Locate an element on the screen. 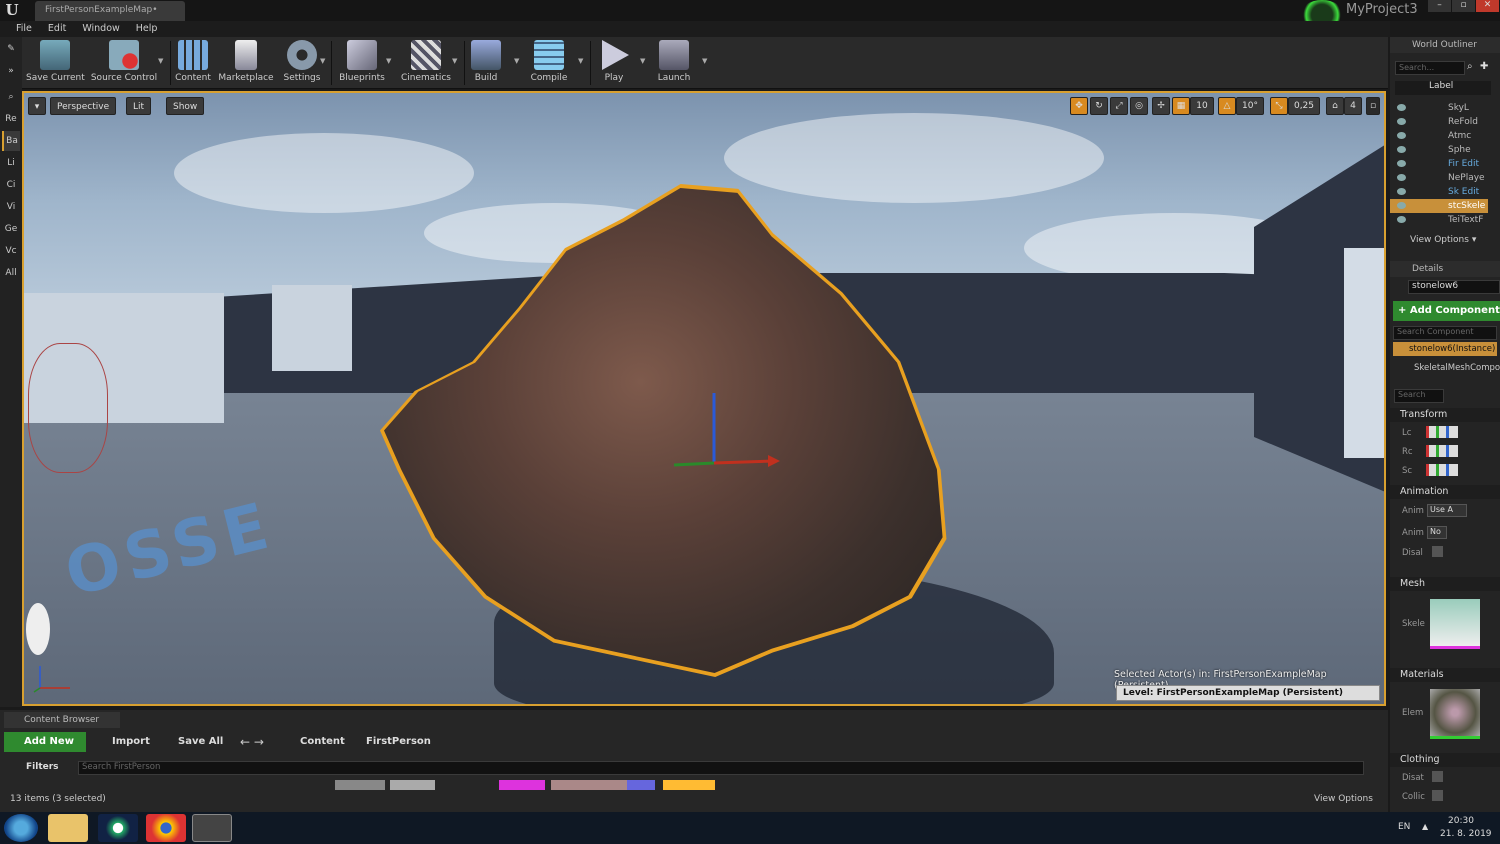 This screenshot has width=1500, height=844. source-control-button: Source Control is located at coordinates (124, 63).